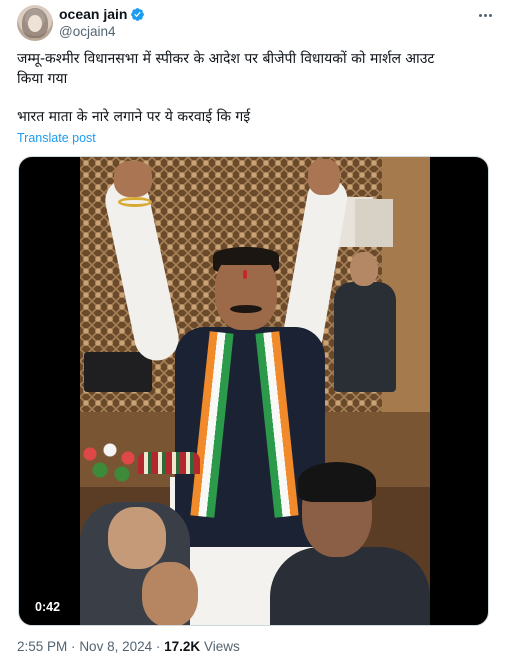 The width and height of the screenshot is (508, 656). Describe the element at coordinates (42, 78) in the screenshot. I see `post-line: किया गया` at that location.